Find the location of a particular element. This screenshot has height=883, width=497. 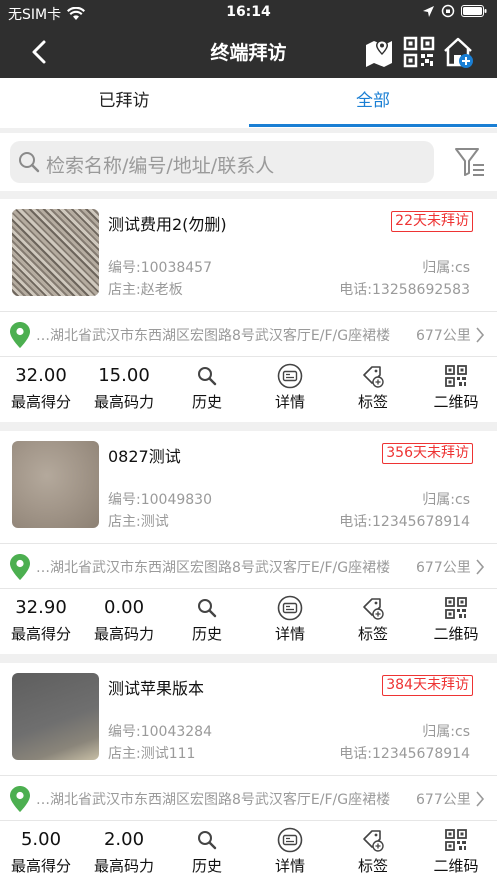

visit-status-badge: 22天未拜访 is located at coordinates (432, 221).